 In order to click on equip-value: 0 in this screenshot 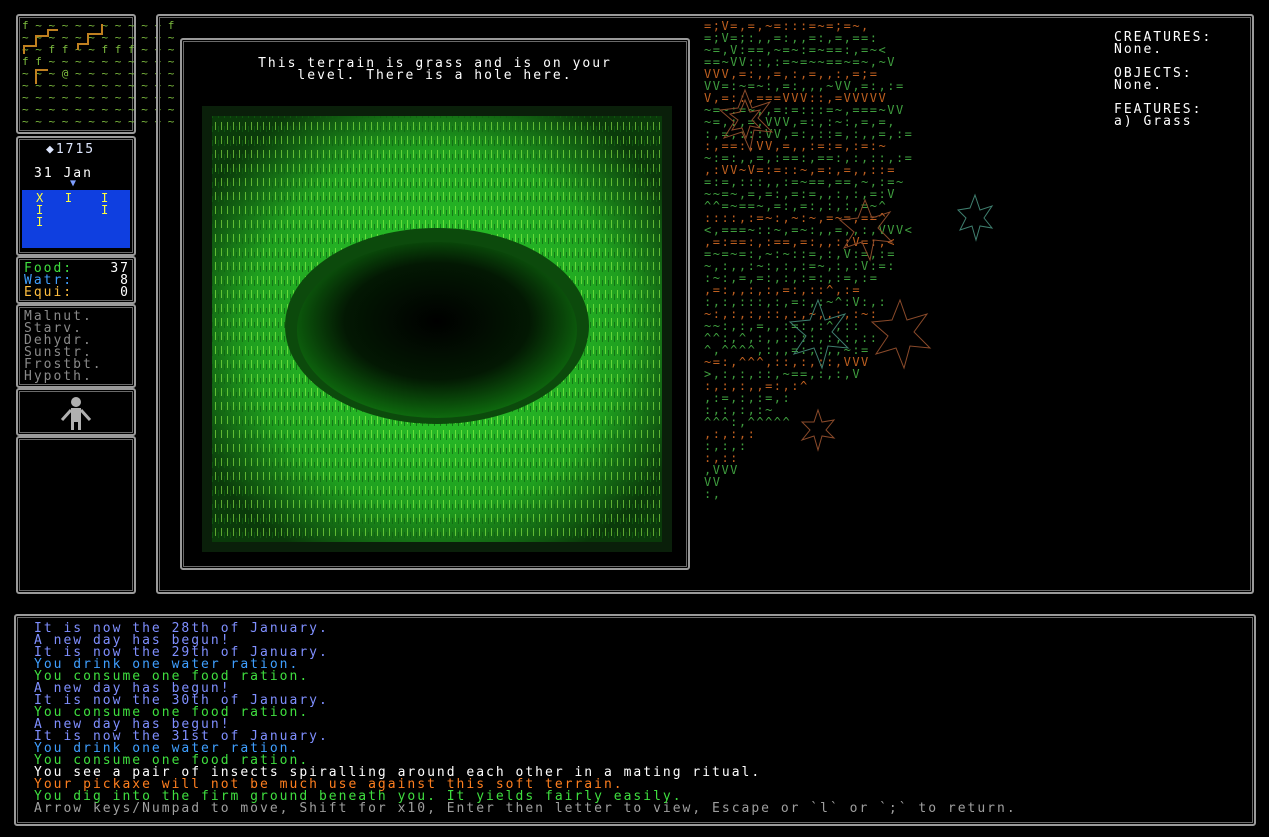, I will do `click(125, 292)`.